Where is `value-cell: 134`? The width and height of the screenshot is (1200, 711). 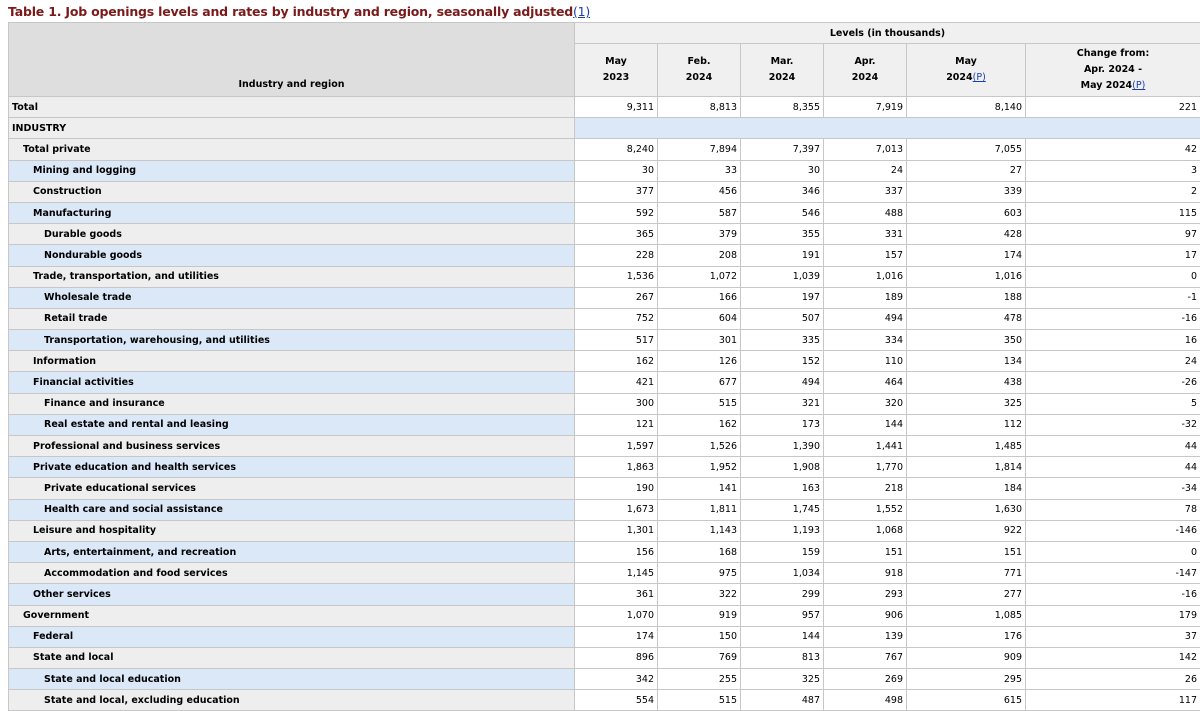
value-cell: 134 is located at coordinates (966, 361).